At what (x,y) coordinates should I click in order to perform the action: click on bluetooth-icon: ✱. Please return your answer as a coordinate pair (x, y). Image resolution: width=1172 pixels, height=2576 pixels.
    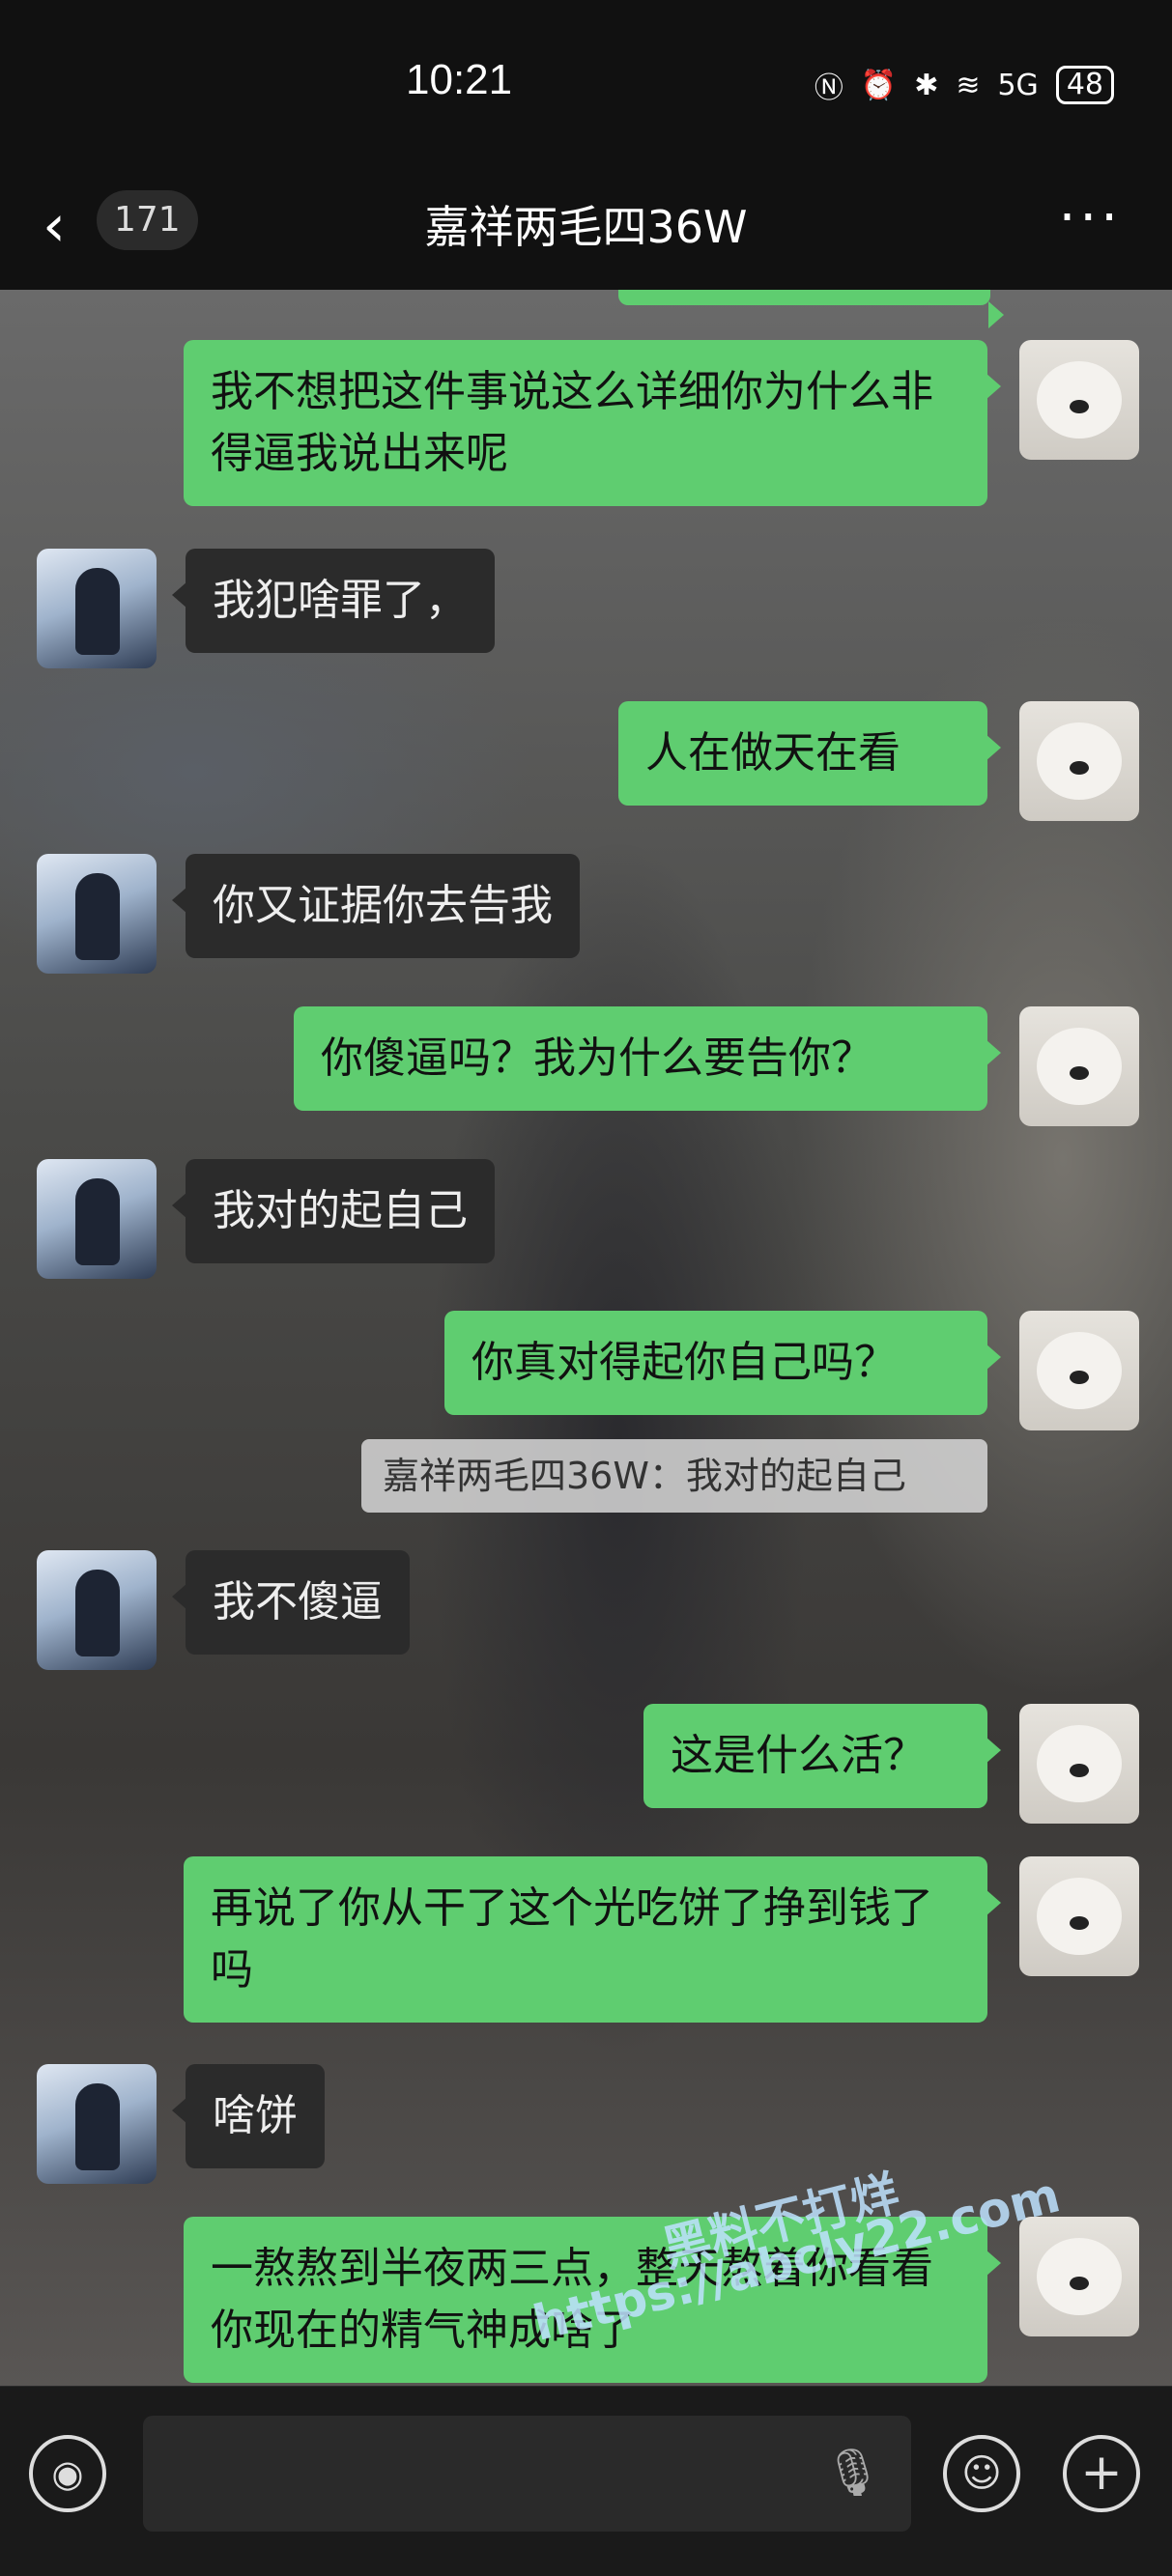
    Looking at the image, I should click on (926, 85).